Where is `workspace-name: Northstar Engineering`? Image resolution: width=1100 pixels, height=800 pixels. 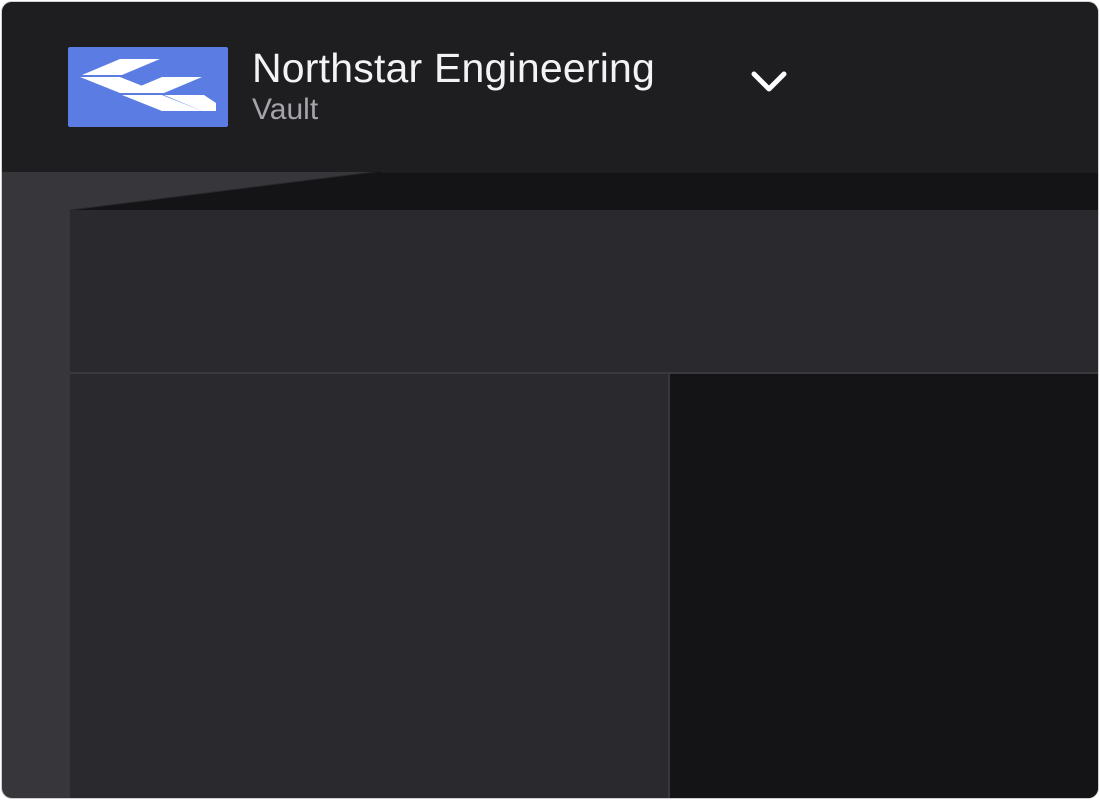
workspace-name: Northstar Engineering is located at coordinates (454, 68).